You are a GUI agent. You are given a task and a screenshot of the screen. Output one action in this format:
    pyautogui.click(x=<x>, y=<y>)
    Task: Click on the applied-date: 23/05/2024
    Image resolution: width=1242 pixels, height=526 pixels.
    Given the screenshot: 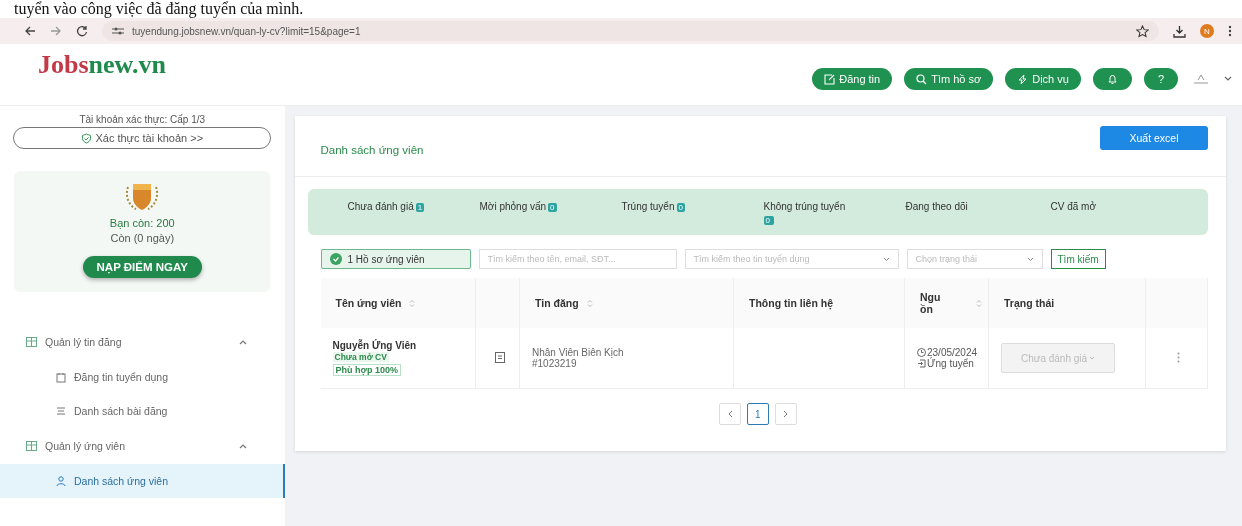 What is the action you would take?
    pyautogui.click(x=952, y=352)
    